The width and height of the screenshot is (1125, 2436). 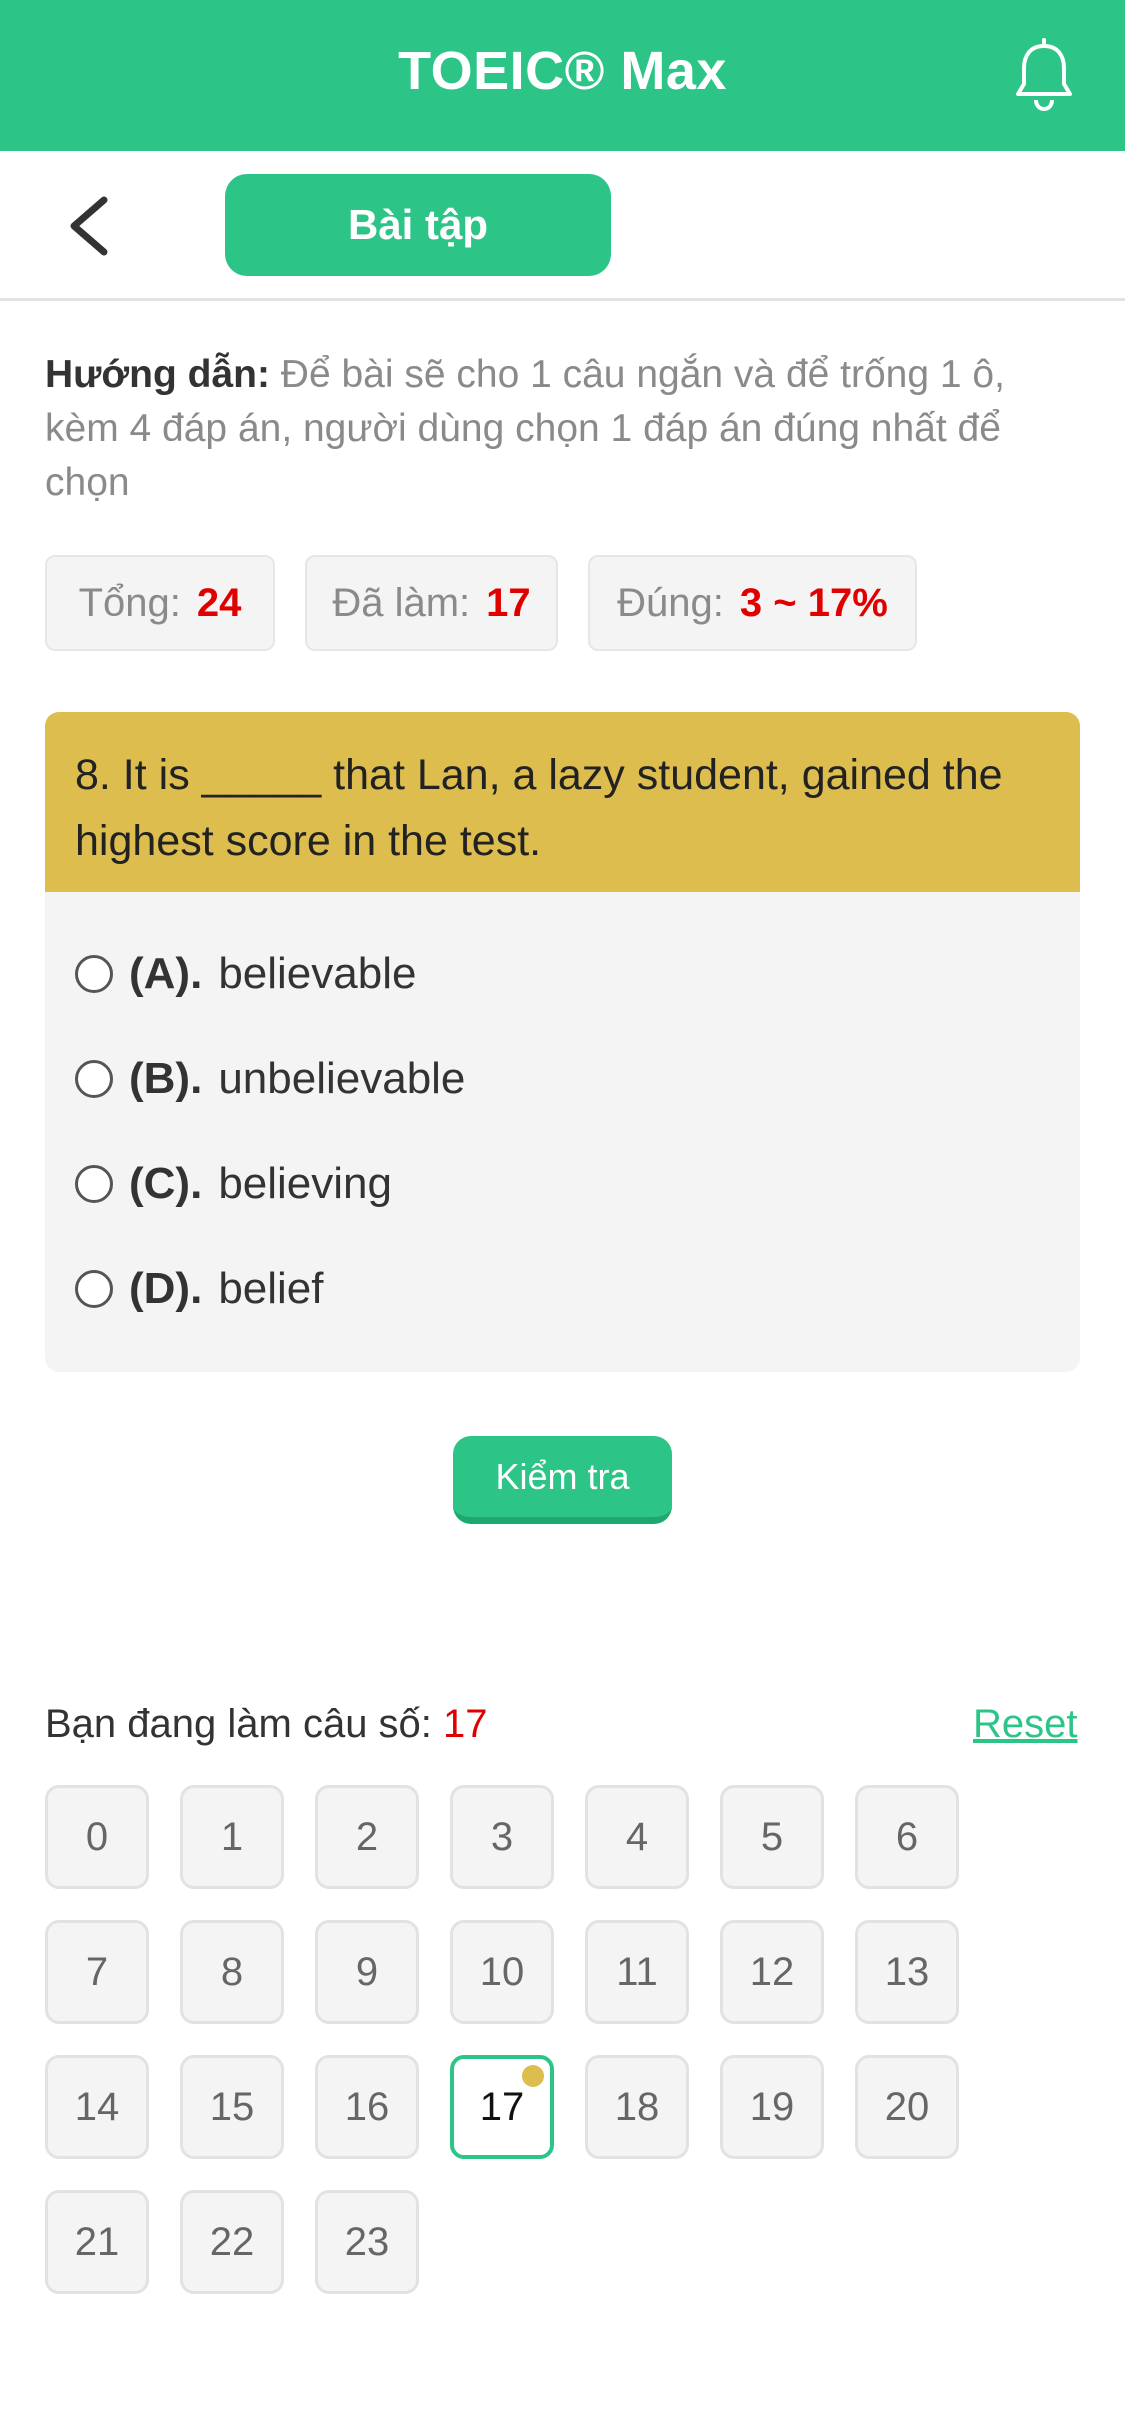 What do you see at coordinates (129, 602) in the screenshot?
I see `stat-total-label: Tổng:` at bounding box center [129, 602].